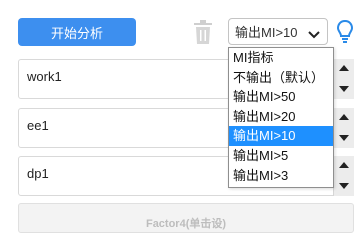 This screenshot has height=240, width=354. I want to click on mi-option: 输出MI>10, so click(281, 136).